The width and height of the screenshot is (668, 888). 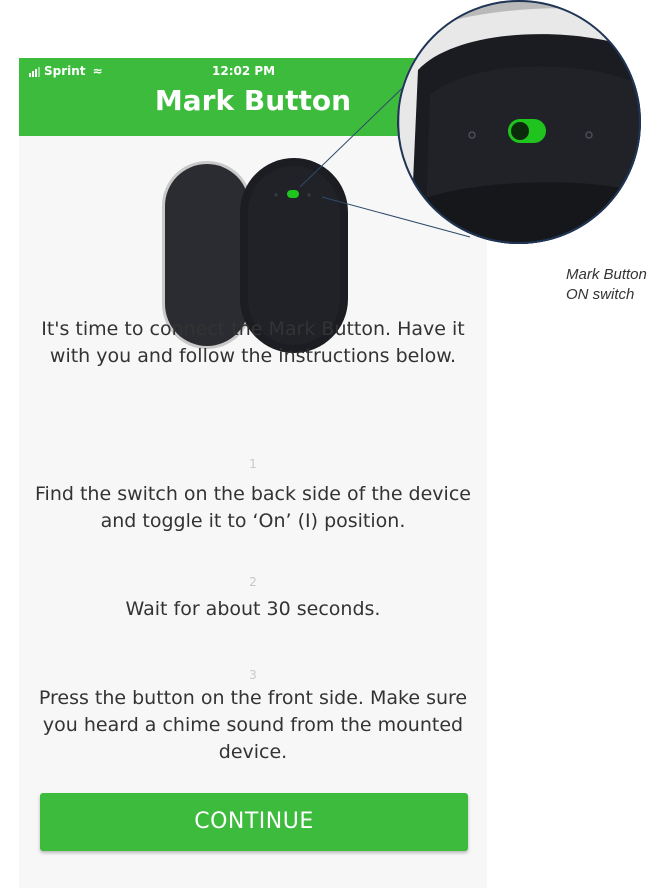 What do you see at coordinates (253, 100) in the screenshot?
I see `page-title: Mark Button` at bounding box center [253, 100].